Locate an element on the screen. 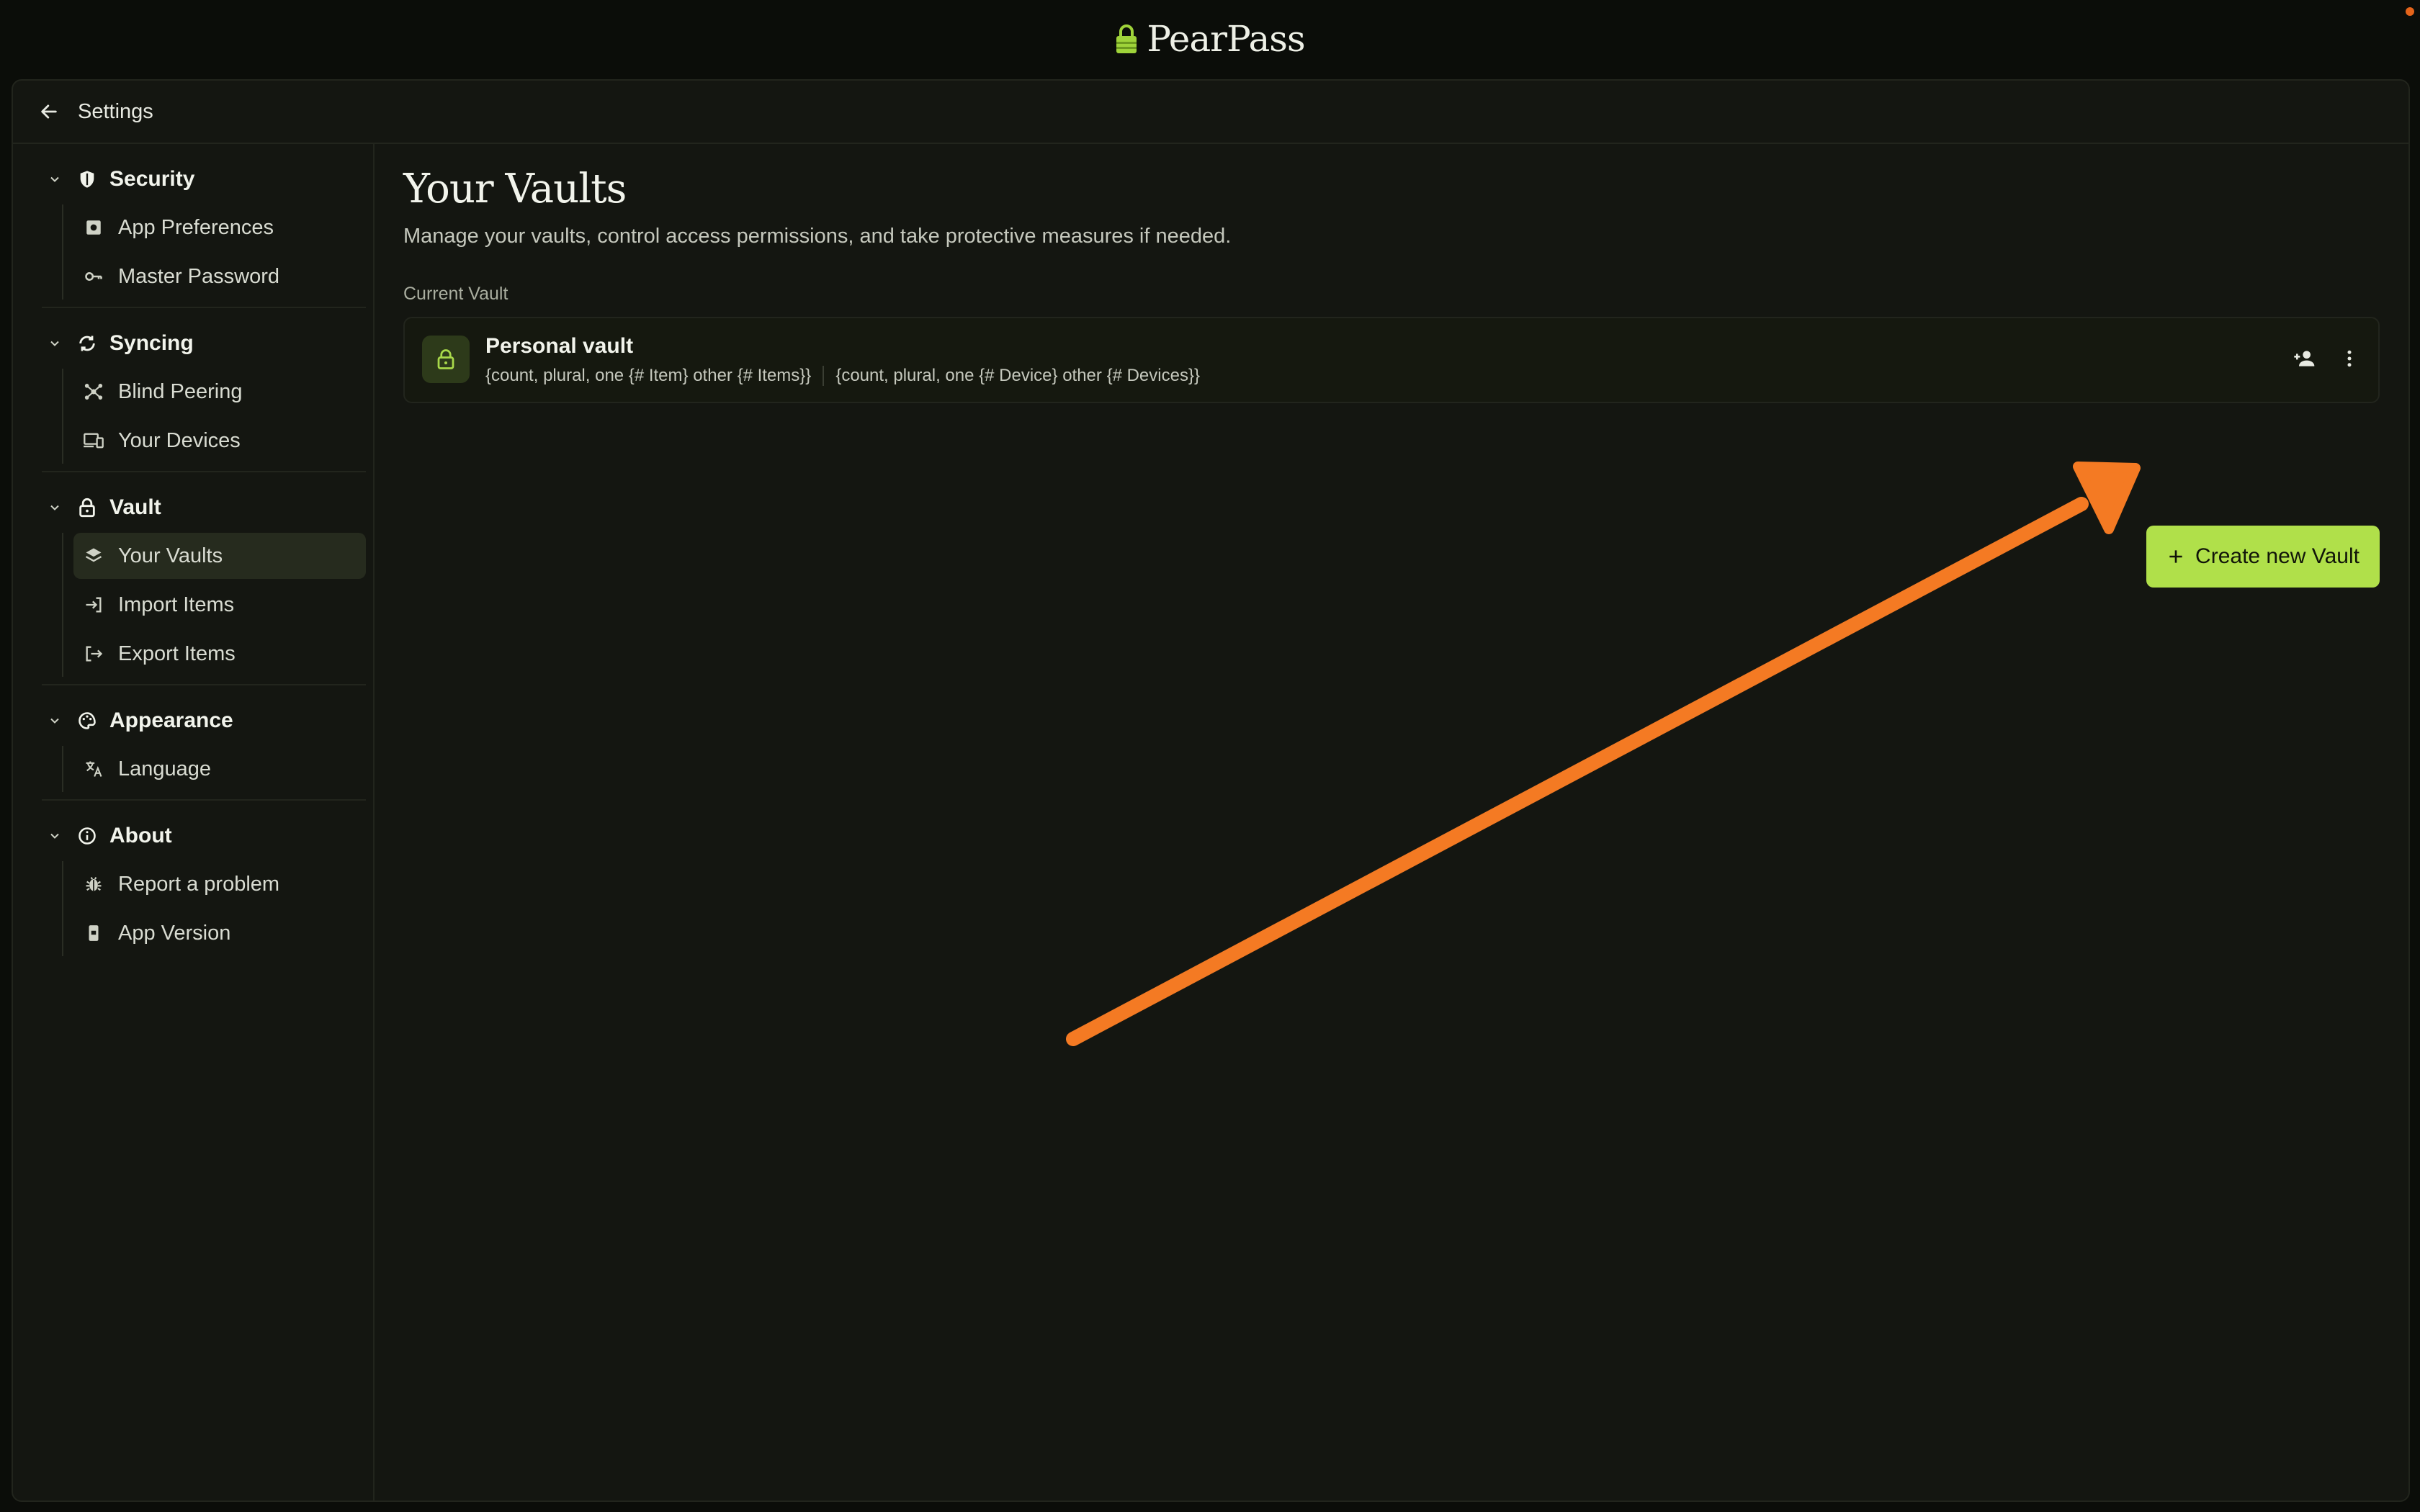 The width and height of the screenshot is (2420, 1512). shield-icon is located at coordinates (87, 179).